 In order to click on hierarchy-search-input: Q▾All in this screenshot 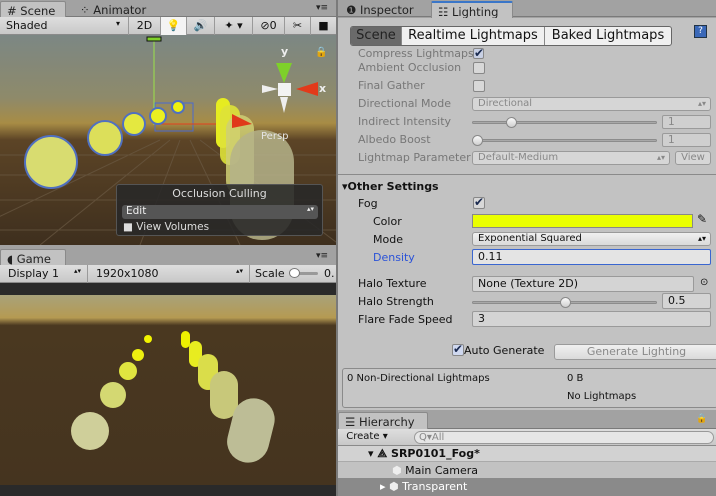, I will do `click(564, 437)`.